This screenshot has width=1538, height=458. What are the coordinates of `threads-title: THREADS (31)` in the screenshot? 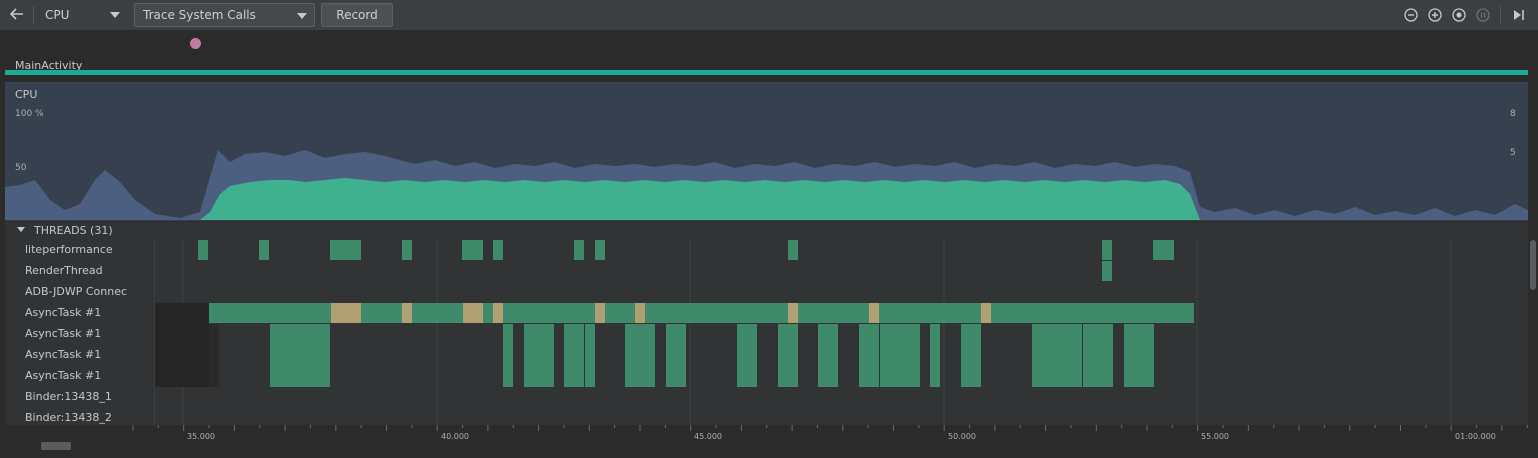 It's located at (73, 230).